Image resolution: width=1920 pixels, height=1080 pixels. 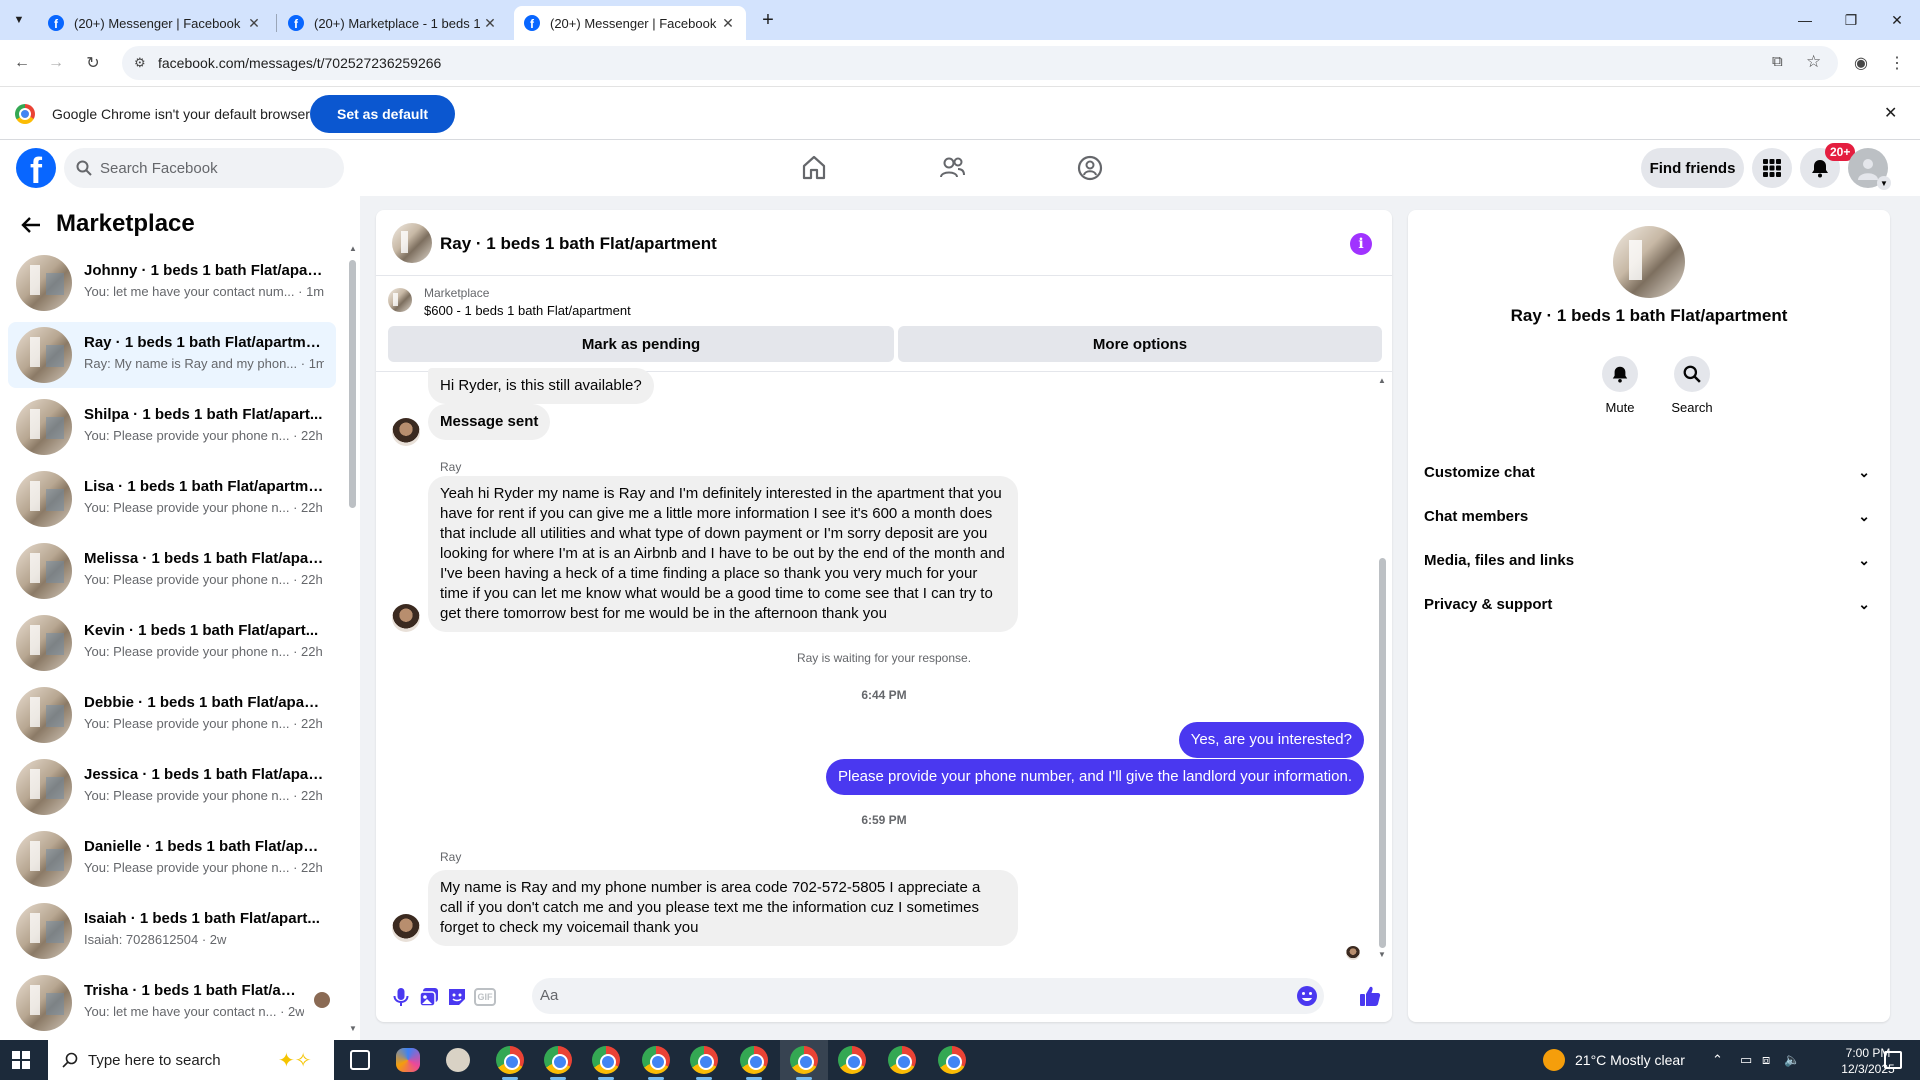 I want to click on chrome-menu-icon: ⋮, so click(x=1897, y=63).